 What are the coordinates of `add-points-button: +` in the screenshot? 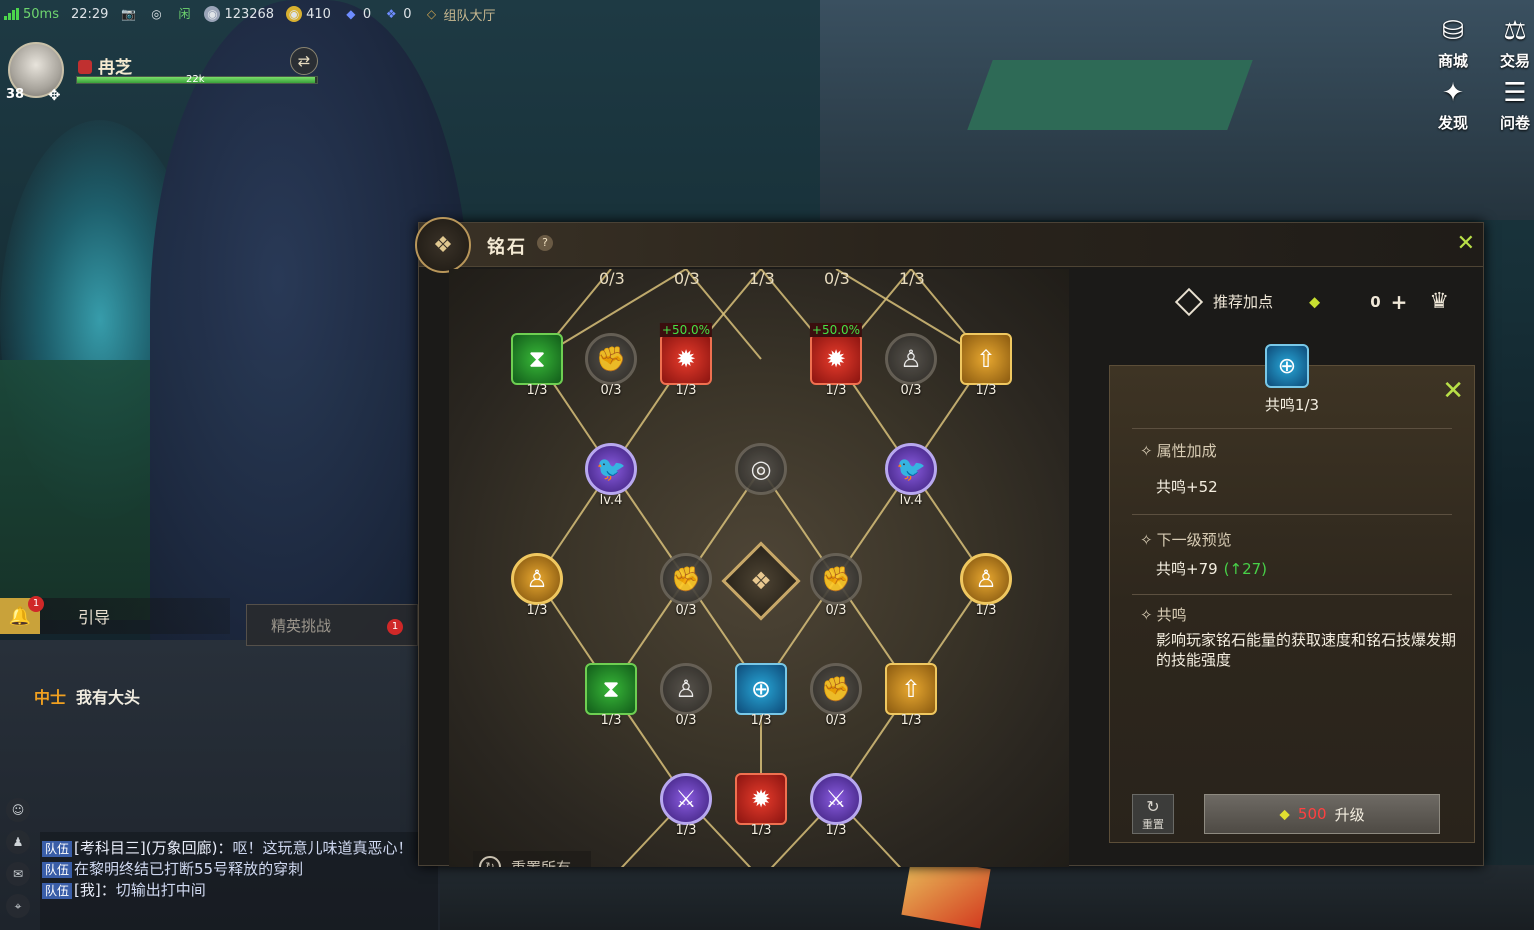 It's located at (1399, 302).